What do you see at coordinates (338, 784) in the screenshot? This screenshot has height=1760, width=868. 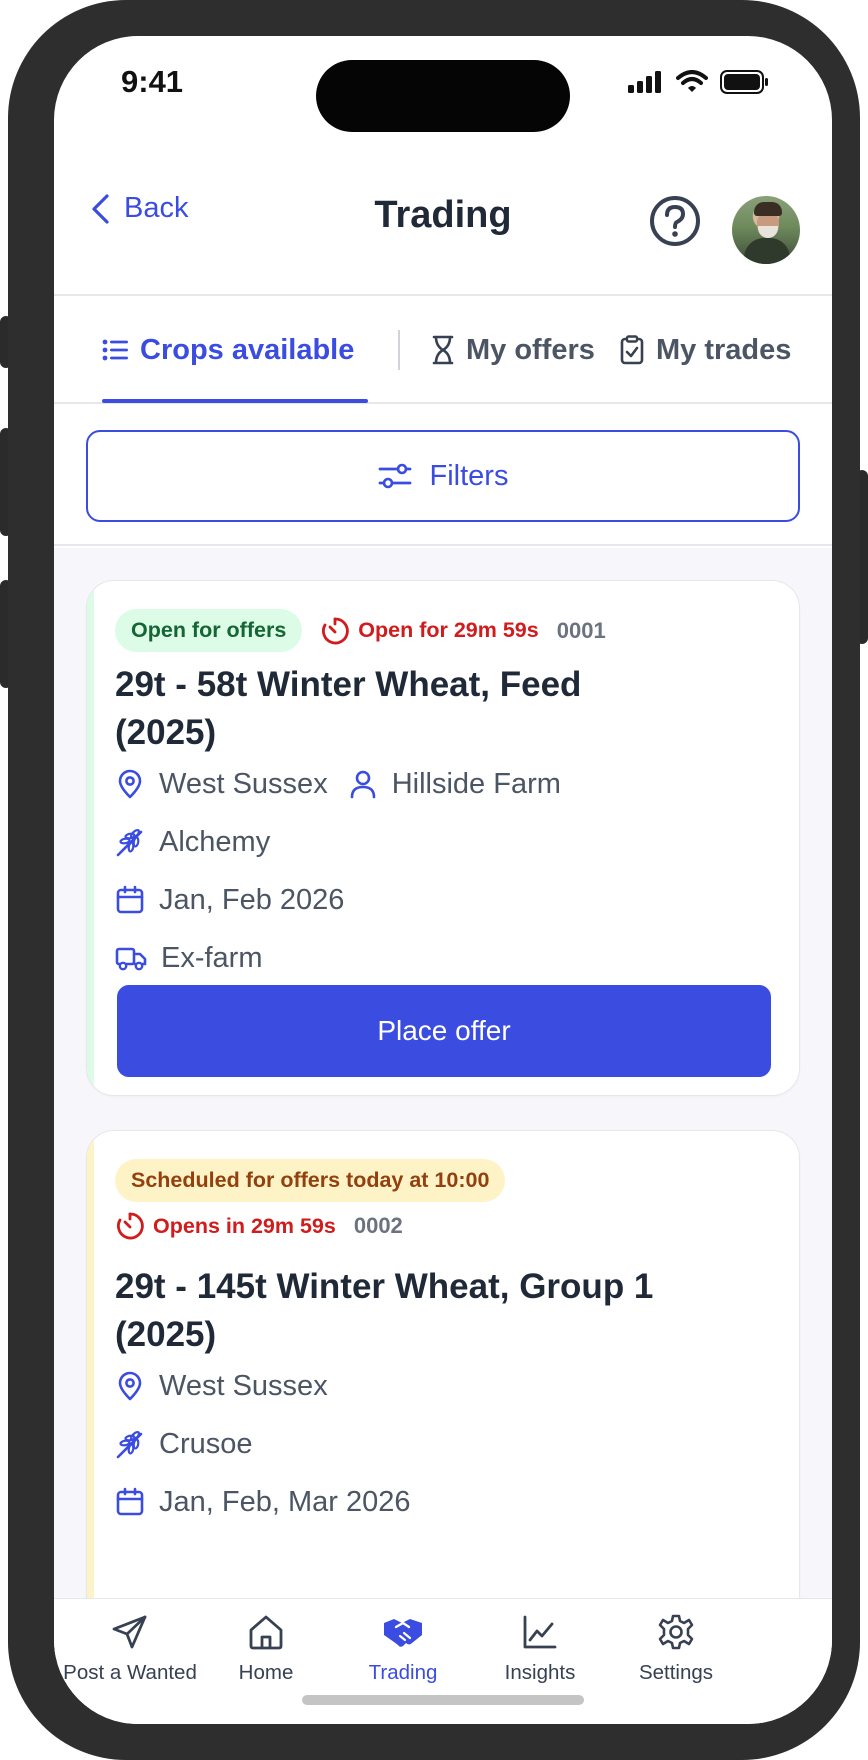 I see `location-row: West Sussex Hillside Farm` at bounding box center [338, 784].